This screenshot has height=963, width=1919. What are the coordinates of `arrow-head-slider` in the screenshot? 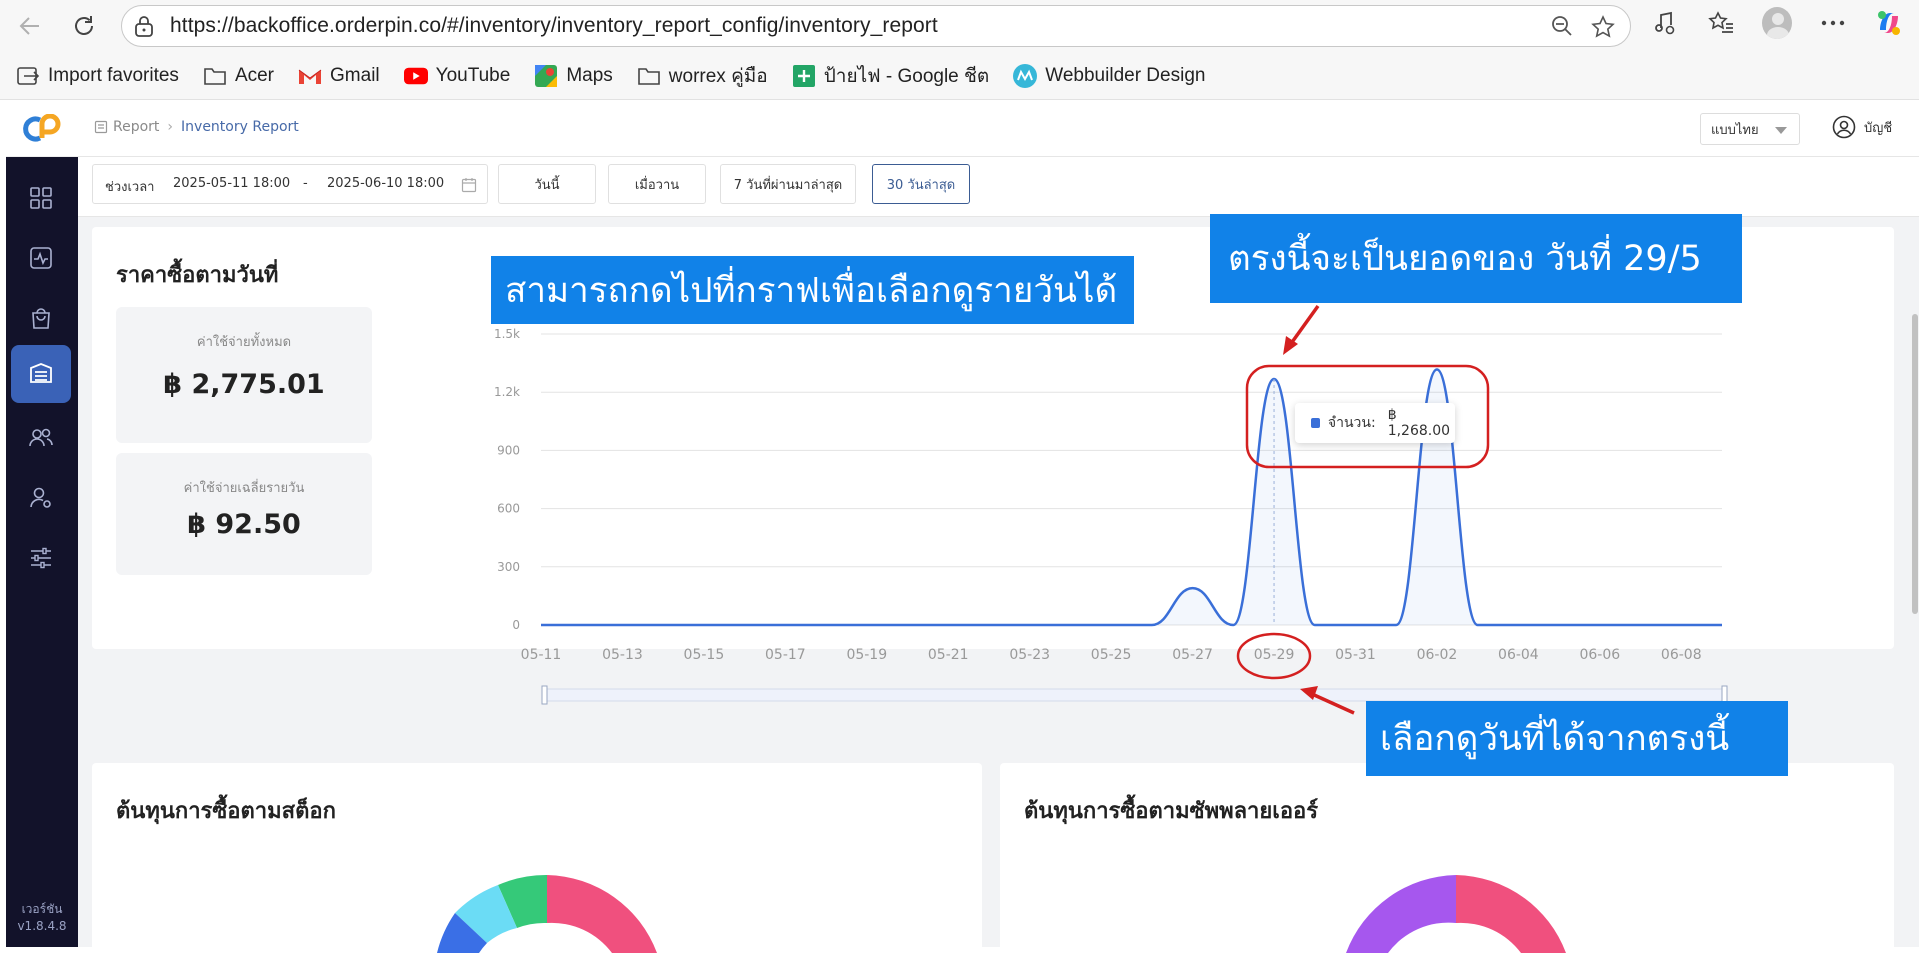 It's located at (1309, 693).